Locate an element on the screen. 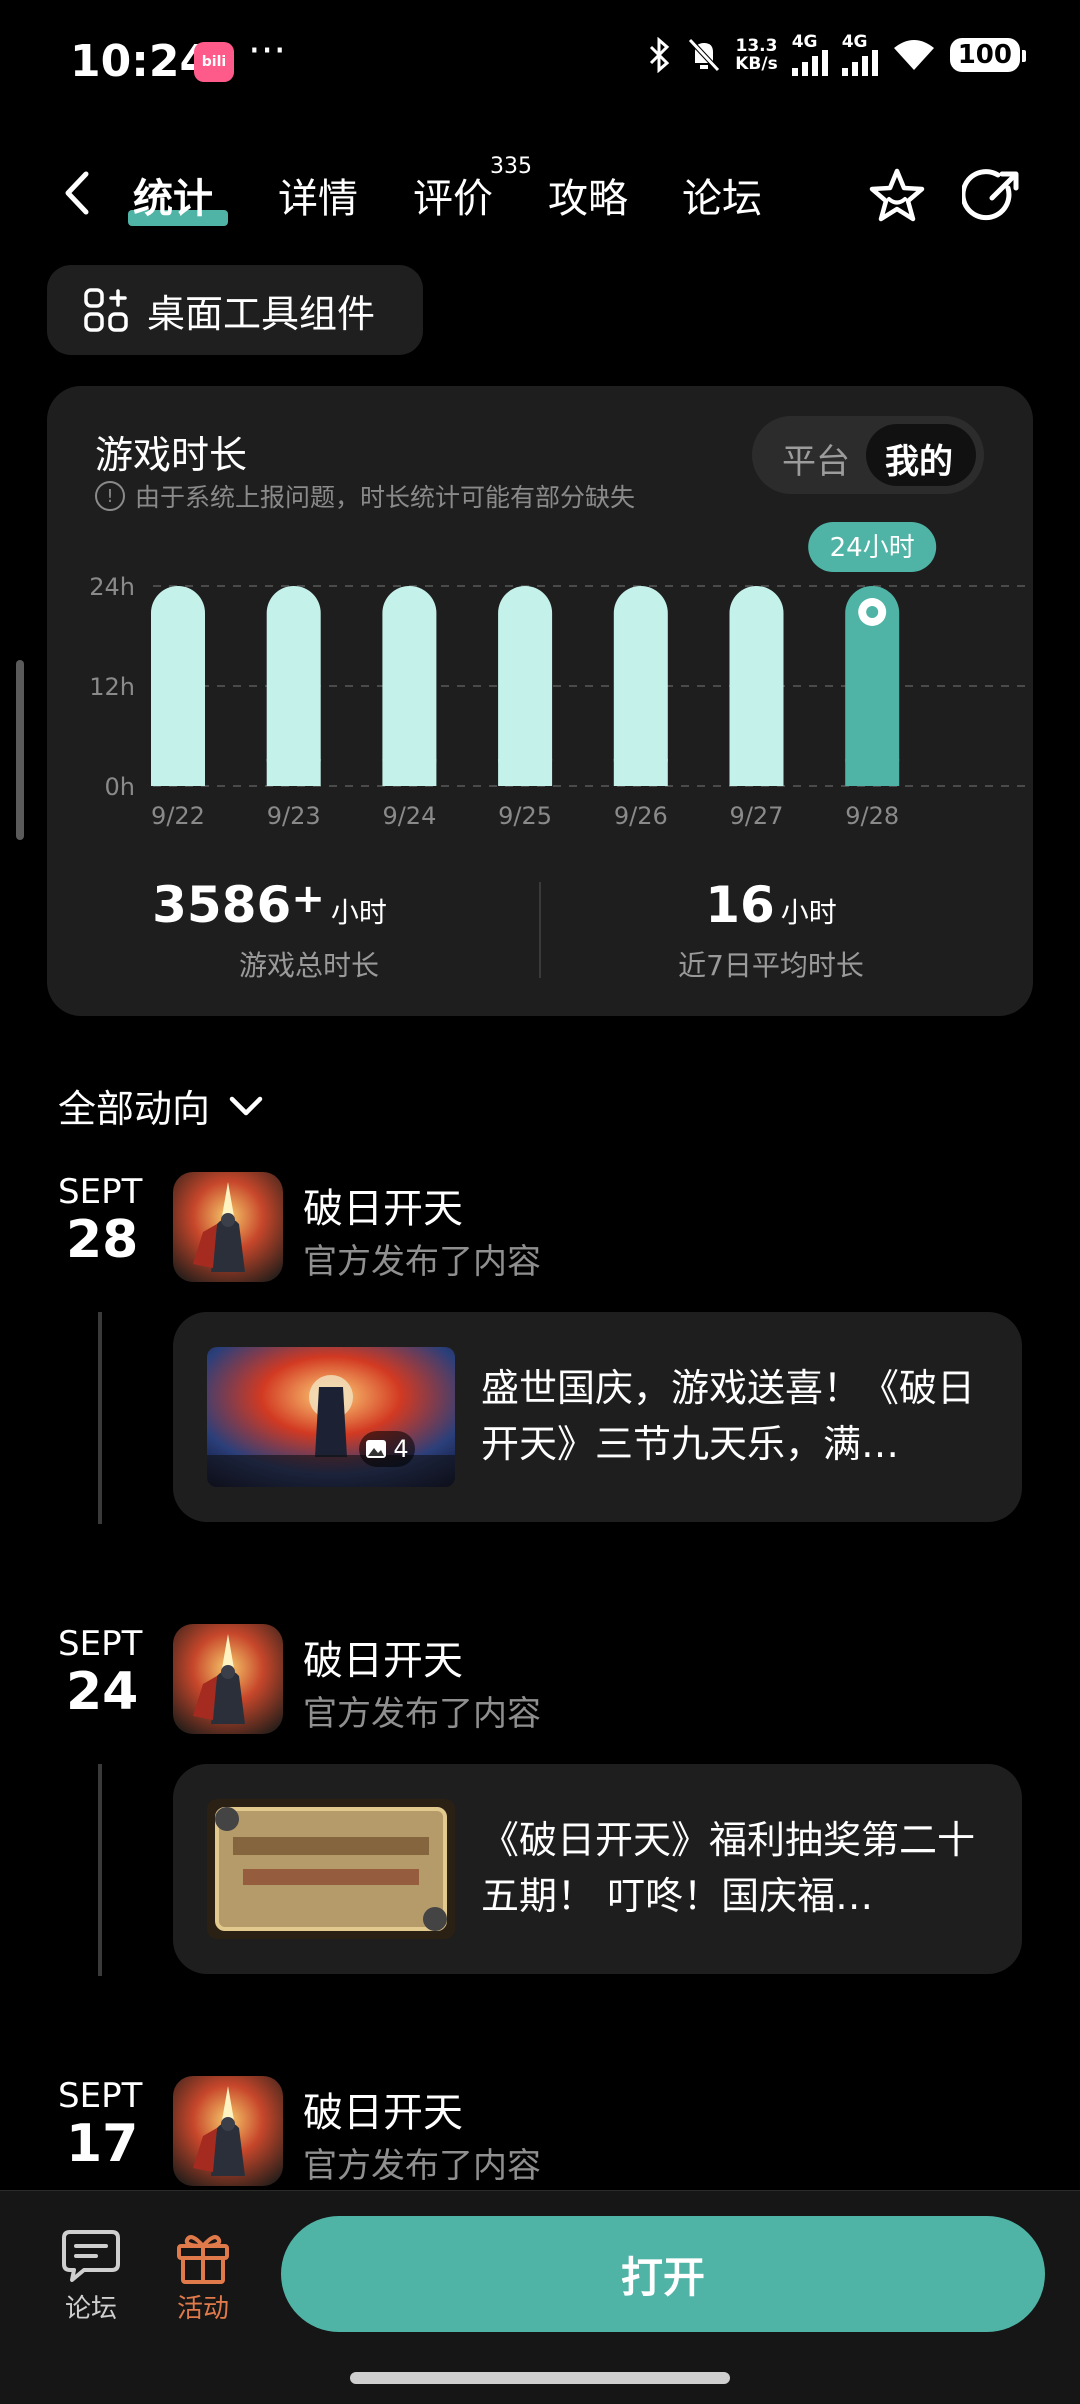  wifi-icon is located at coordinates (913, 55).